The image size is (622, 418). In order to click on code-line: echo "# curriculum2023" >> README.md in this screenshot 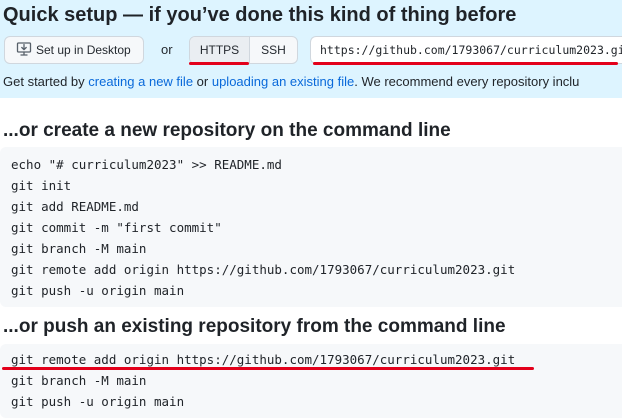, I will do `click(146, 164)`.